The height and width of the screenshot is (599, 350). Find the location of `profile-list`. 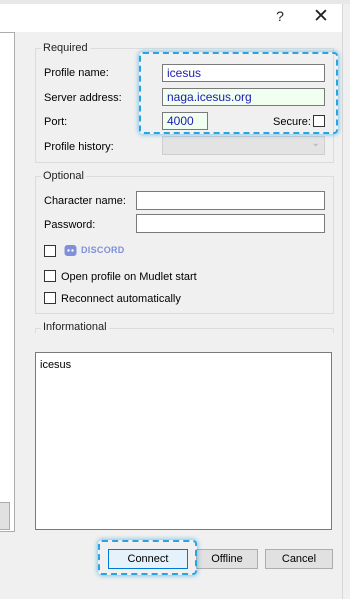

profile-list is located at coordinates (7, 282).